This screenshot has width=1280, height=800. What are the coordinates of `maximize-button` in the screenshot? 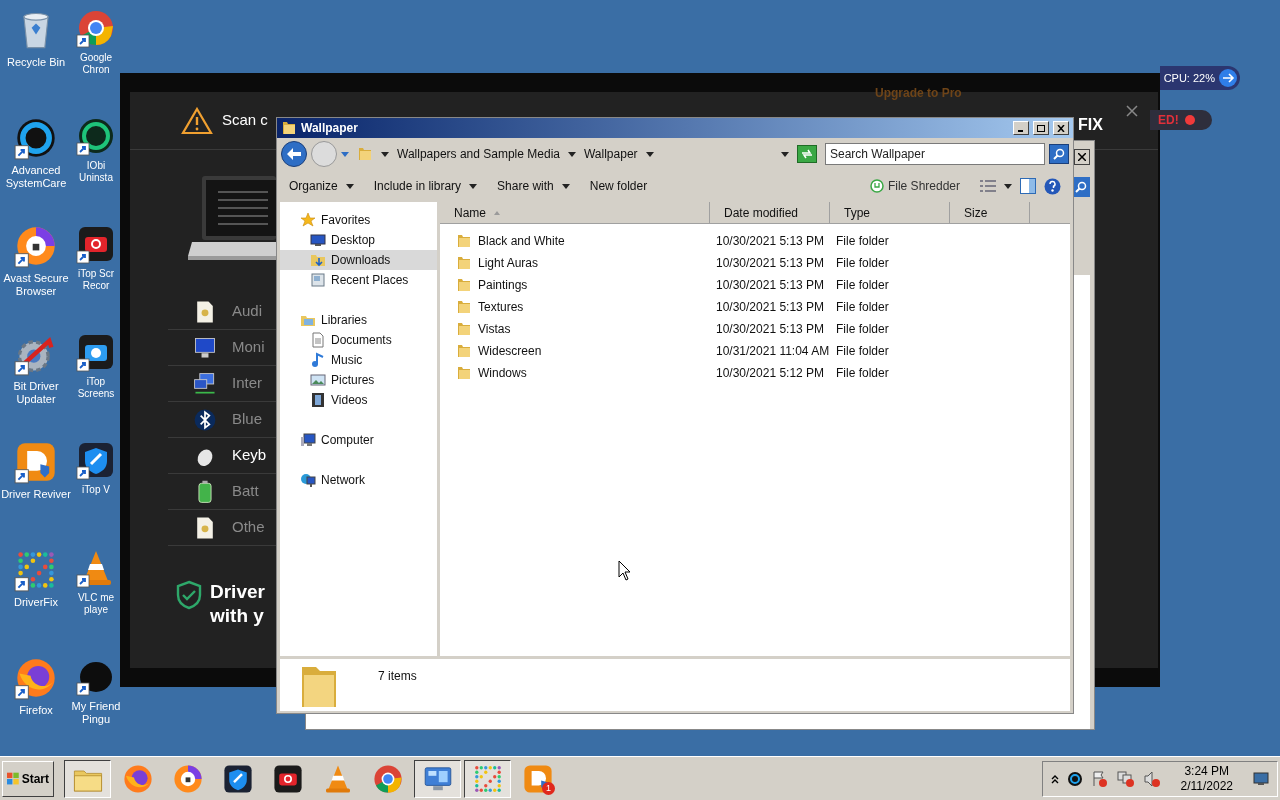 It's located at (1041, 128).